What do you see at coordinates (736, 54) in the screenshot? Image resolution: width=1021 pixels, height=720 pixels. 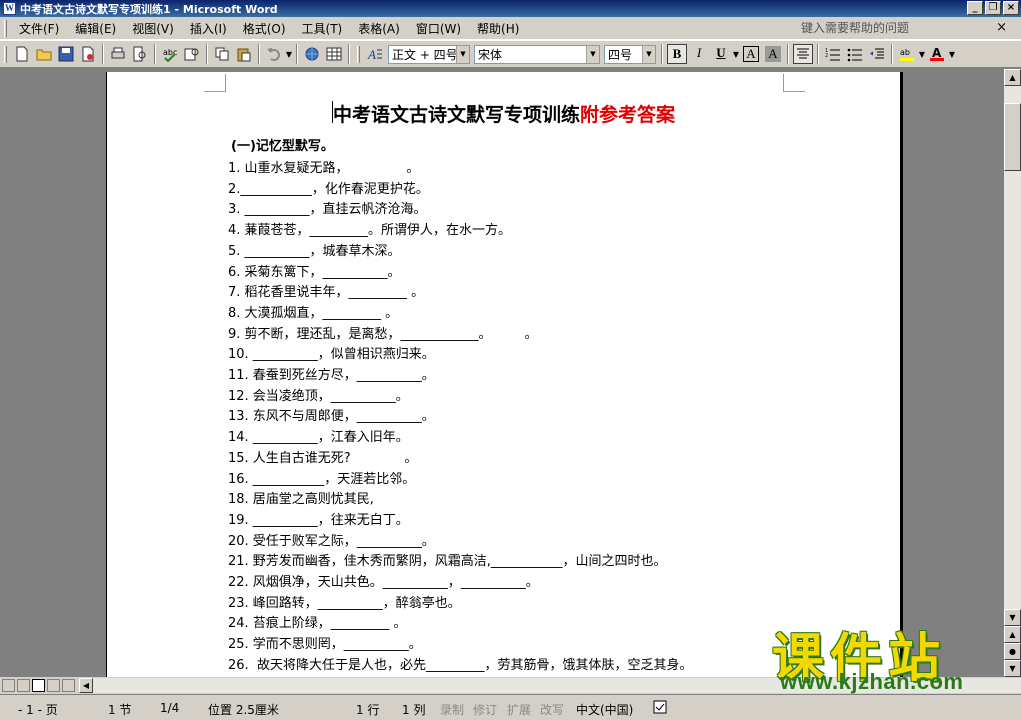 I see `underline-dropdown-icon: ▼` at bounding box center [736, 54].